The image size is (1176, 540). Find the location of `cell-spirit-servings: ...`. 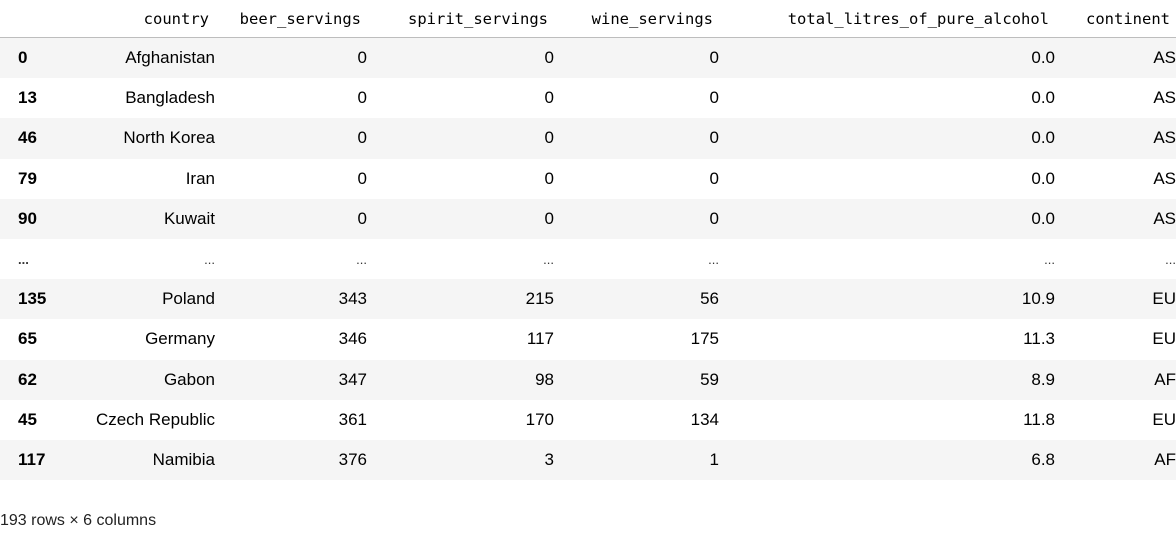

cell-spirit-servings: ... is located at coordinates (548, 259).